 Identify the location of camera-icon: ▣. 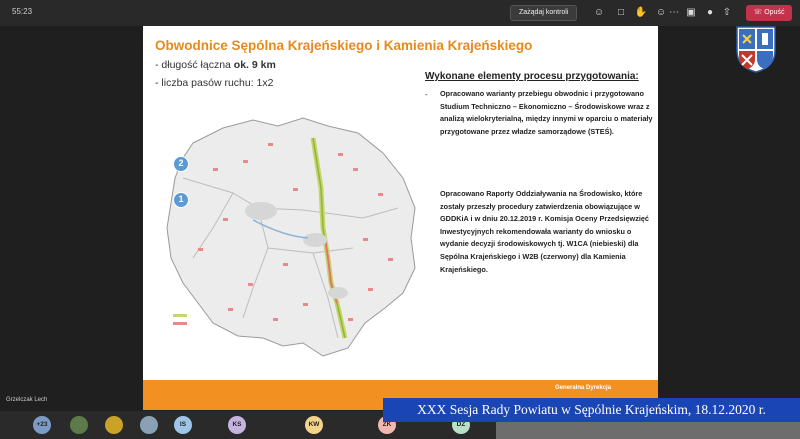
(691, 13).